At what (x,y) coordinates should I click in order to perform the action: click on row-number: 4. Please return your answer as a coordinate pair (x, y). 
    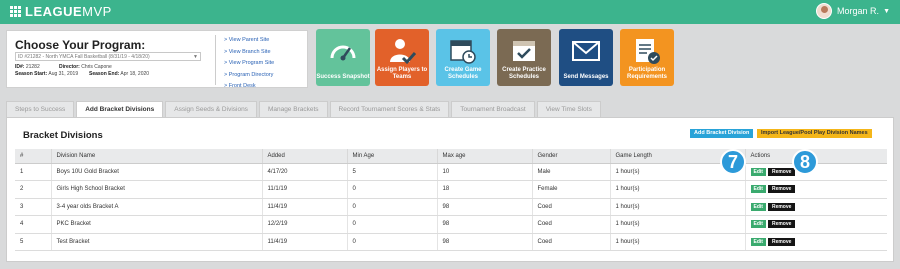
    Looking at the image, I should click on (33, 224).